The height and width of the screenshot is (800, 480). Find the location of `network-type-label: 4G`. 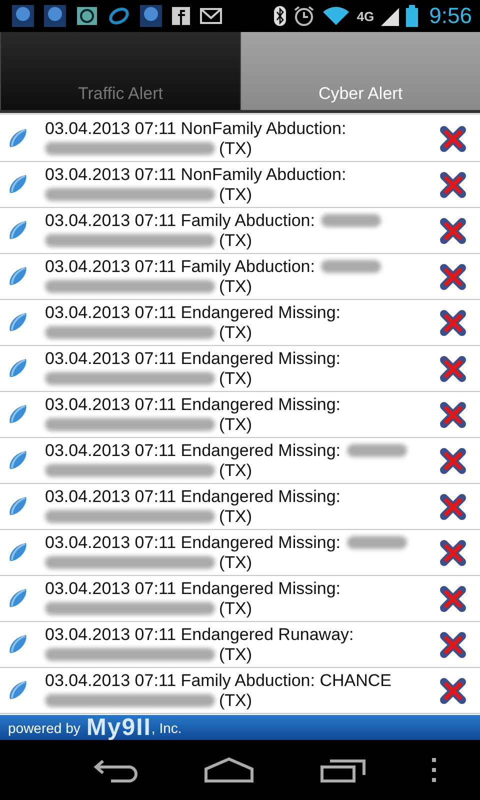

network-type-label: 4G is located at coordinates (365, 16).